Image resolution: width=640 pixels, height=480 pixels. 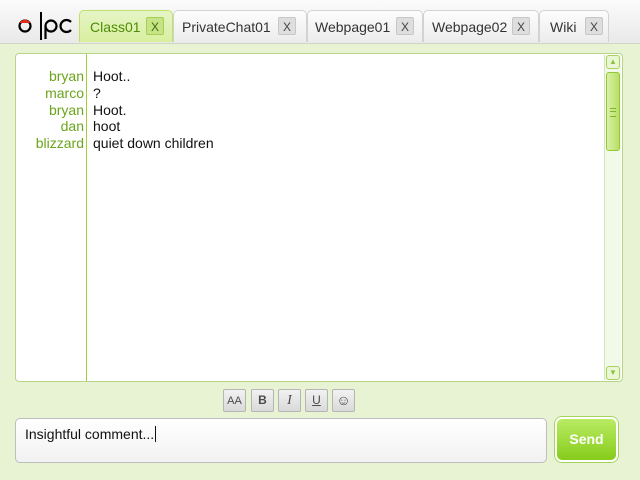 I want to click on tab-webpage02: Webpage02 X, so click(x=481, y=26).